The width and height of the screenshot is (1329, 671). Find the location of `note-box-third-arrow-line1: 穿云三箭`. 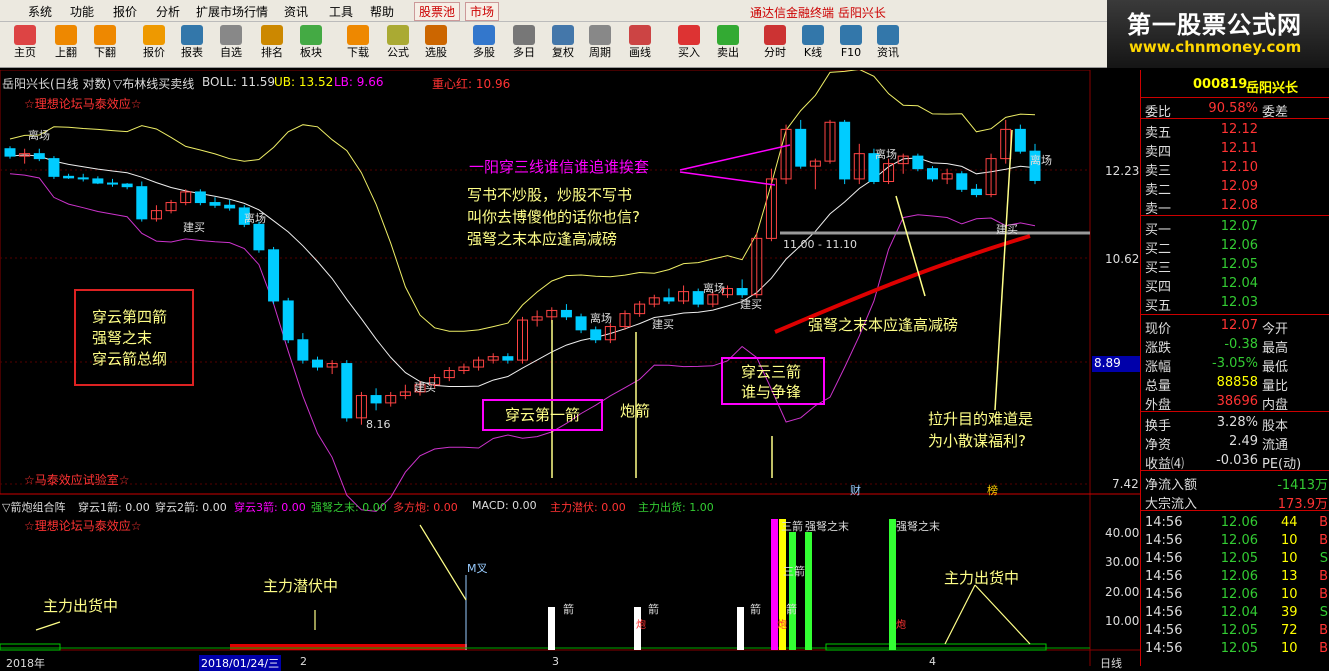

note-box-third-arrow-line1: 穿云三箭 is located at coordinates (771, 372).